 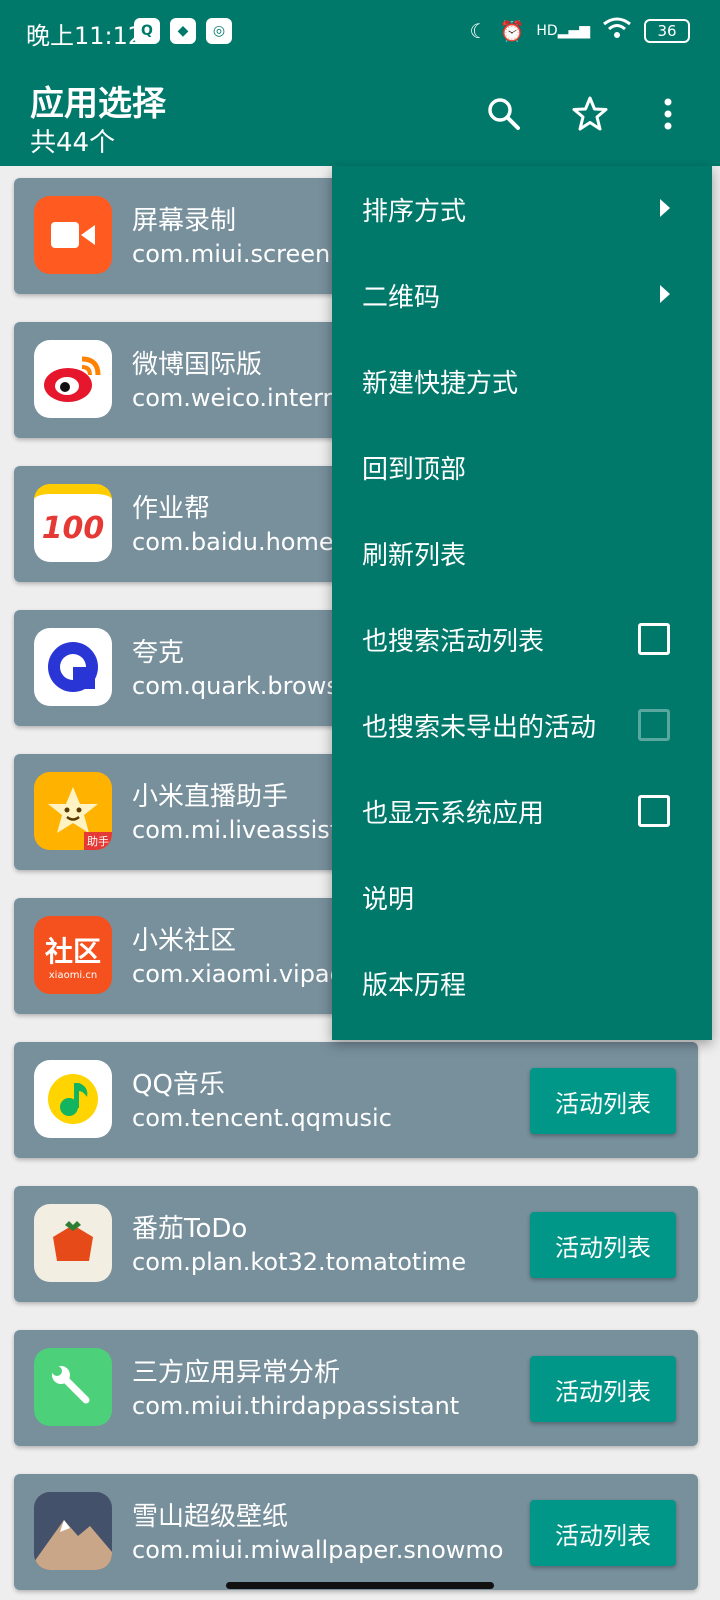 I want to click on app-name: 小米直播助手, so click(x=210, y=797).